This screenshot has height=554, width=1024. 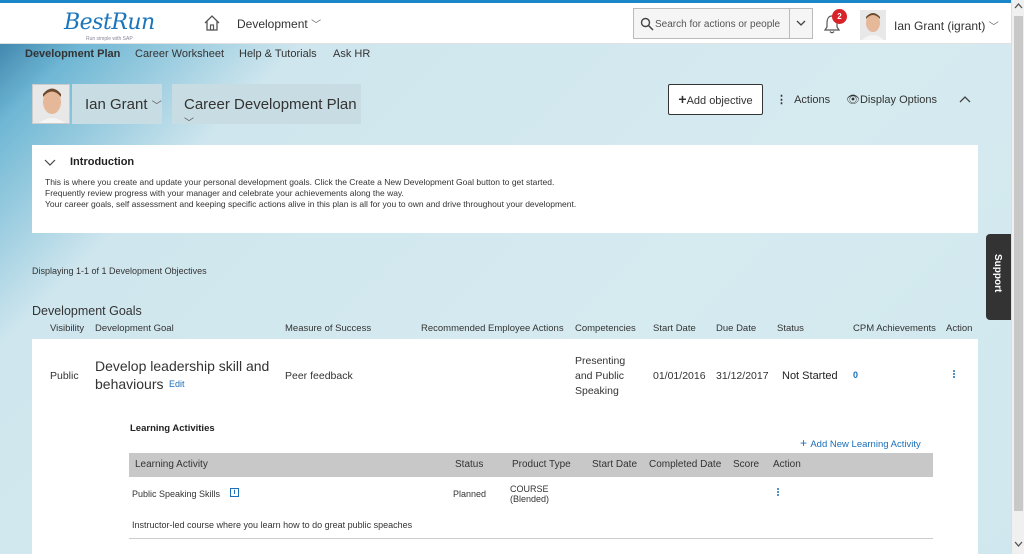 I want to click on person-selector: Ian Grant ﹀, so click(x=117, y=104).